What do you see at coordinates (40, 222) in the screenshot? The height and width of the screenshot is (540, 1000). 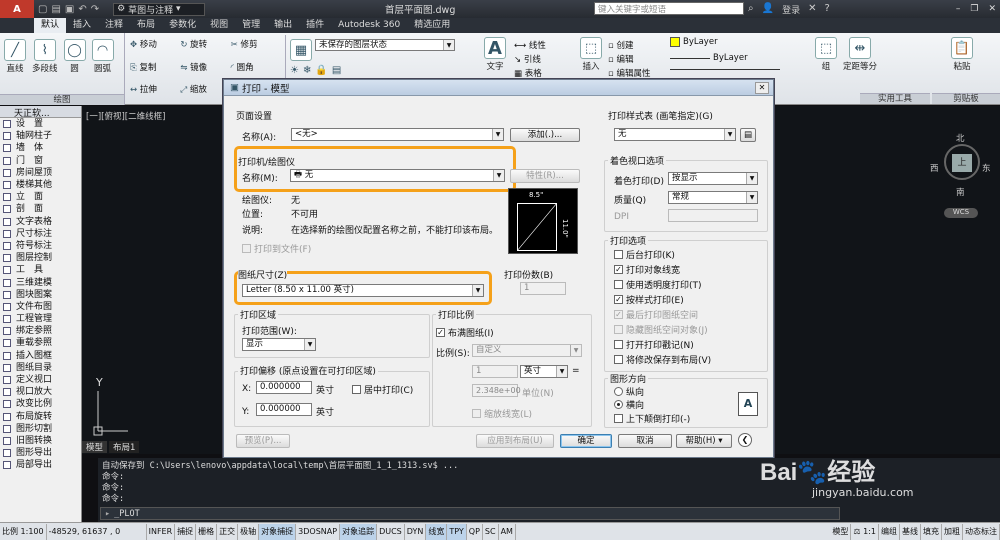 I see `palette-item: 文字表格` at bounding box center [40, 222].